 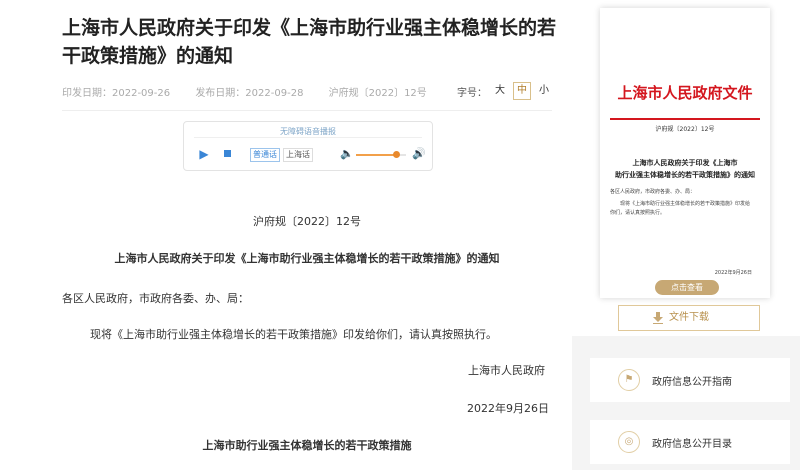 I want to click on stop-icon, so click(x=228, y=154).